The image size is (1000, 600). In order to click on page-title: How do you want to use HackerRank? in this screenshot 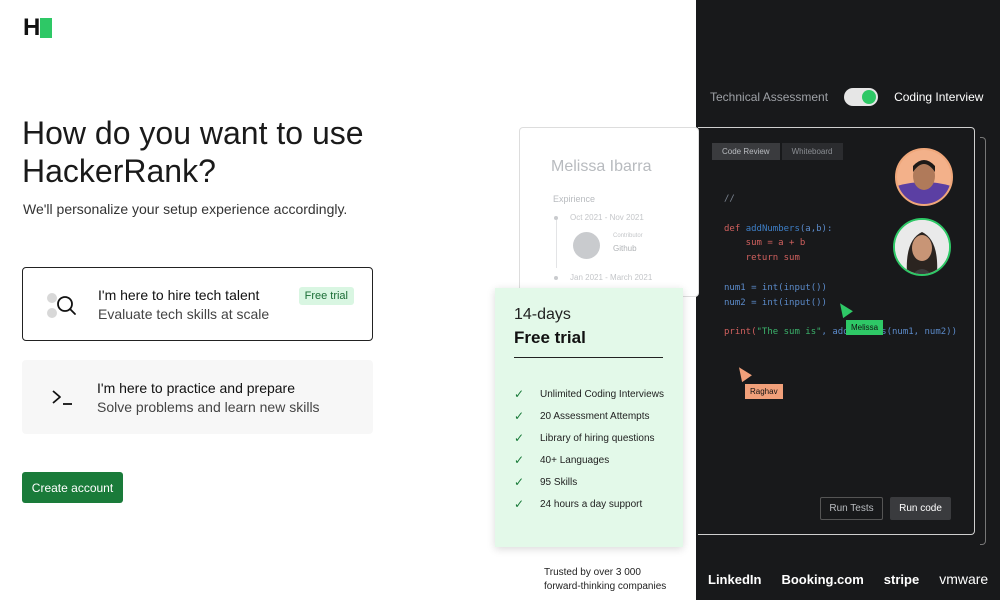, I will do `click(193, 152)`.